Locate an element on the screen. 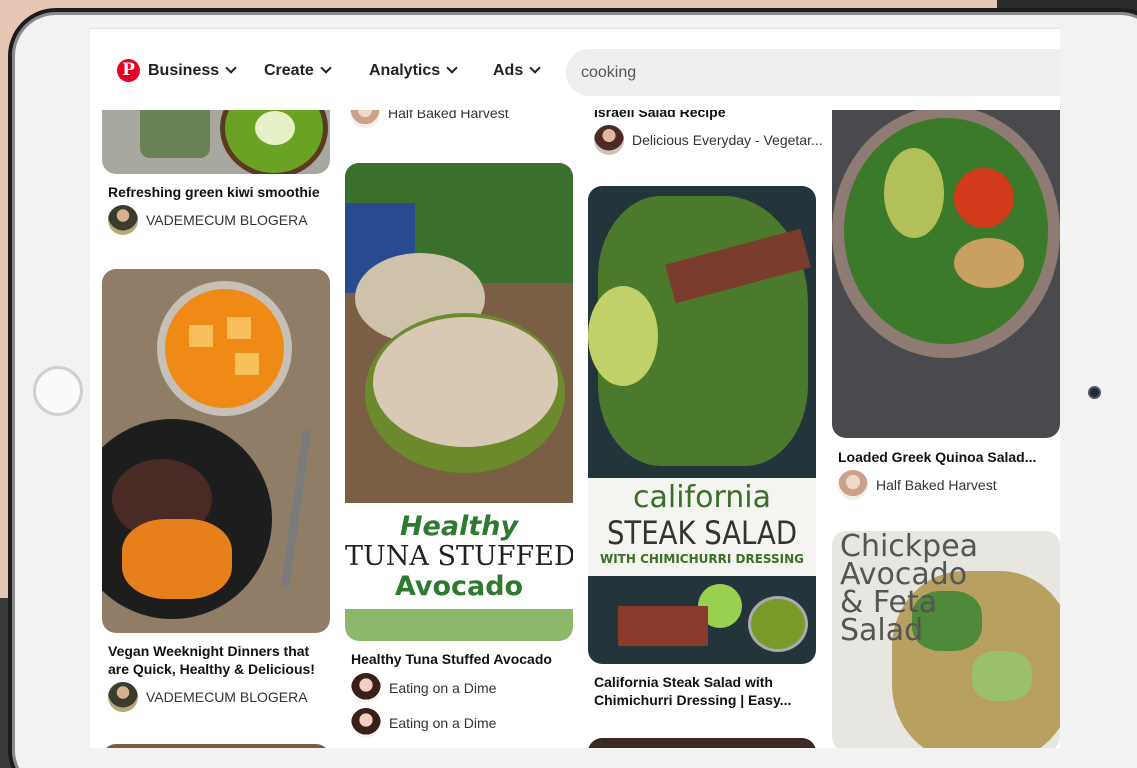  pin-title-tuna: Healthy Tuna Stuffed Avocado is located at coordinates (451, 659).